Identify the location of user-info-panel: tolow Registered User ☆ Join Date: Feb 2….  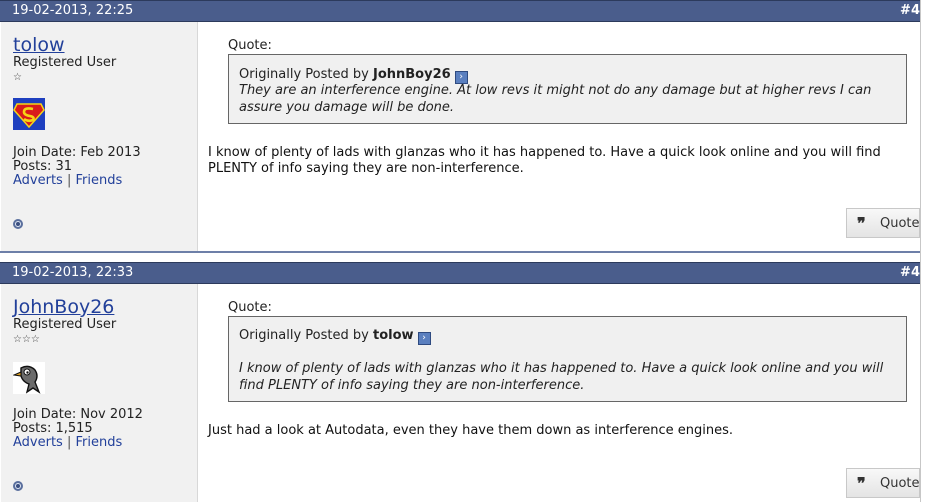
(99, 136).